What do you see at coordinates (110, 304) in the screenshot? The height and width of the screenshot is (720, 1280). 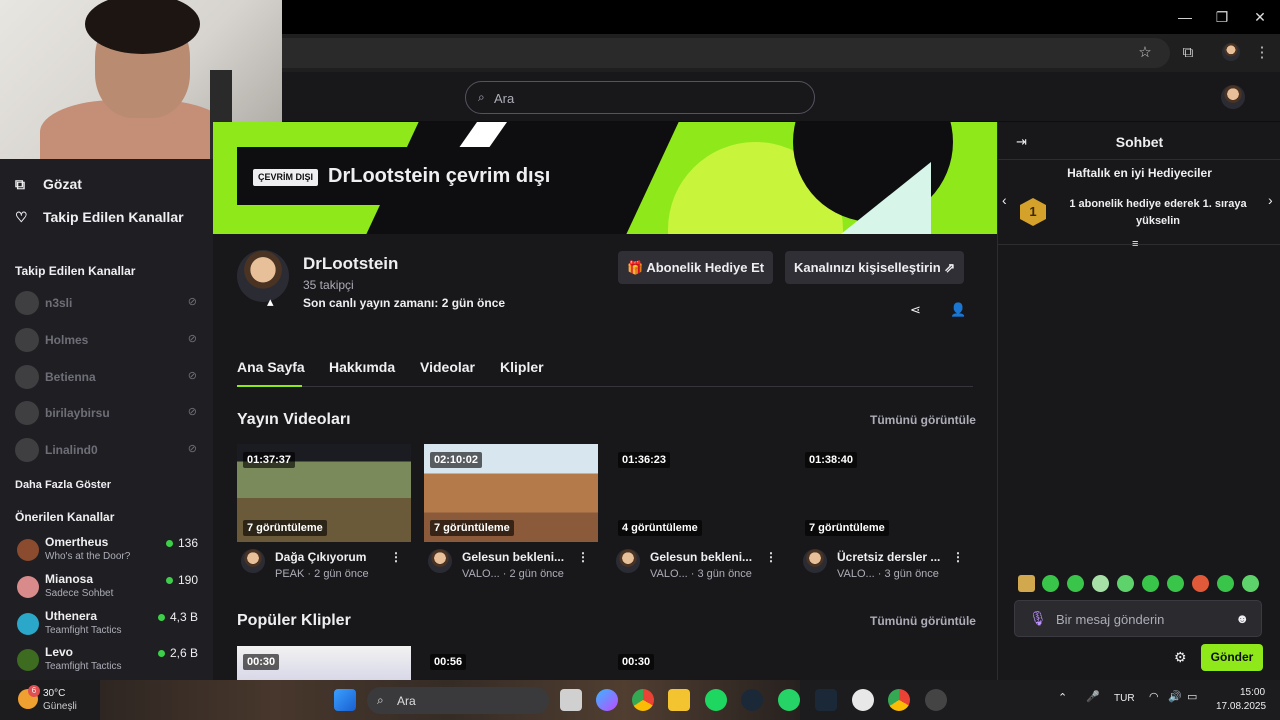 I see `followed-channel: n3sli ⊘` at bounding box center [110, 304].